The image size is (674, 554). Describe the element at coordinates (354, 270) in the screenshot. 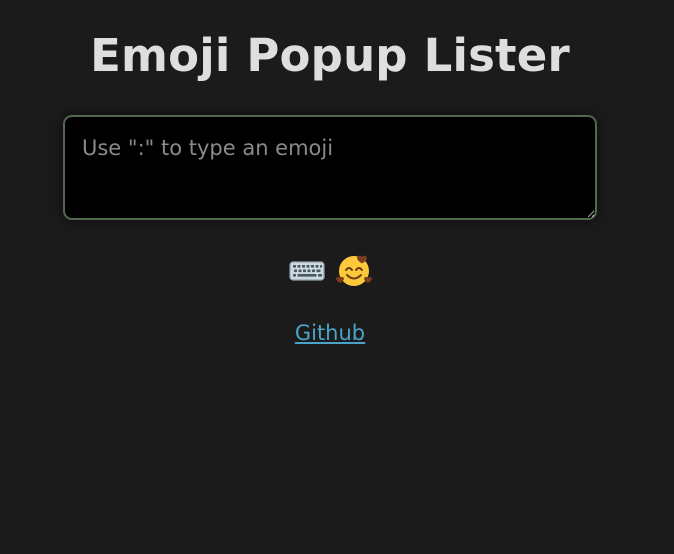

I see `smiling-face-with-hearts-icon` at that location.